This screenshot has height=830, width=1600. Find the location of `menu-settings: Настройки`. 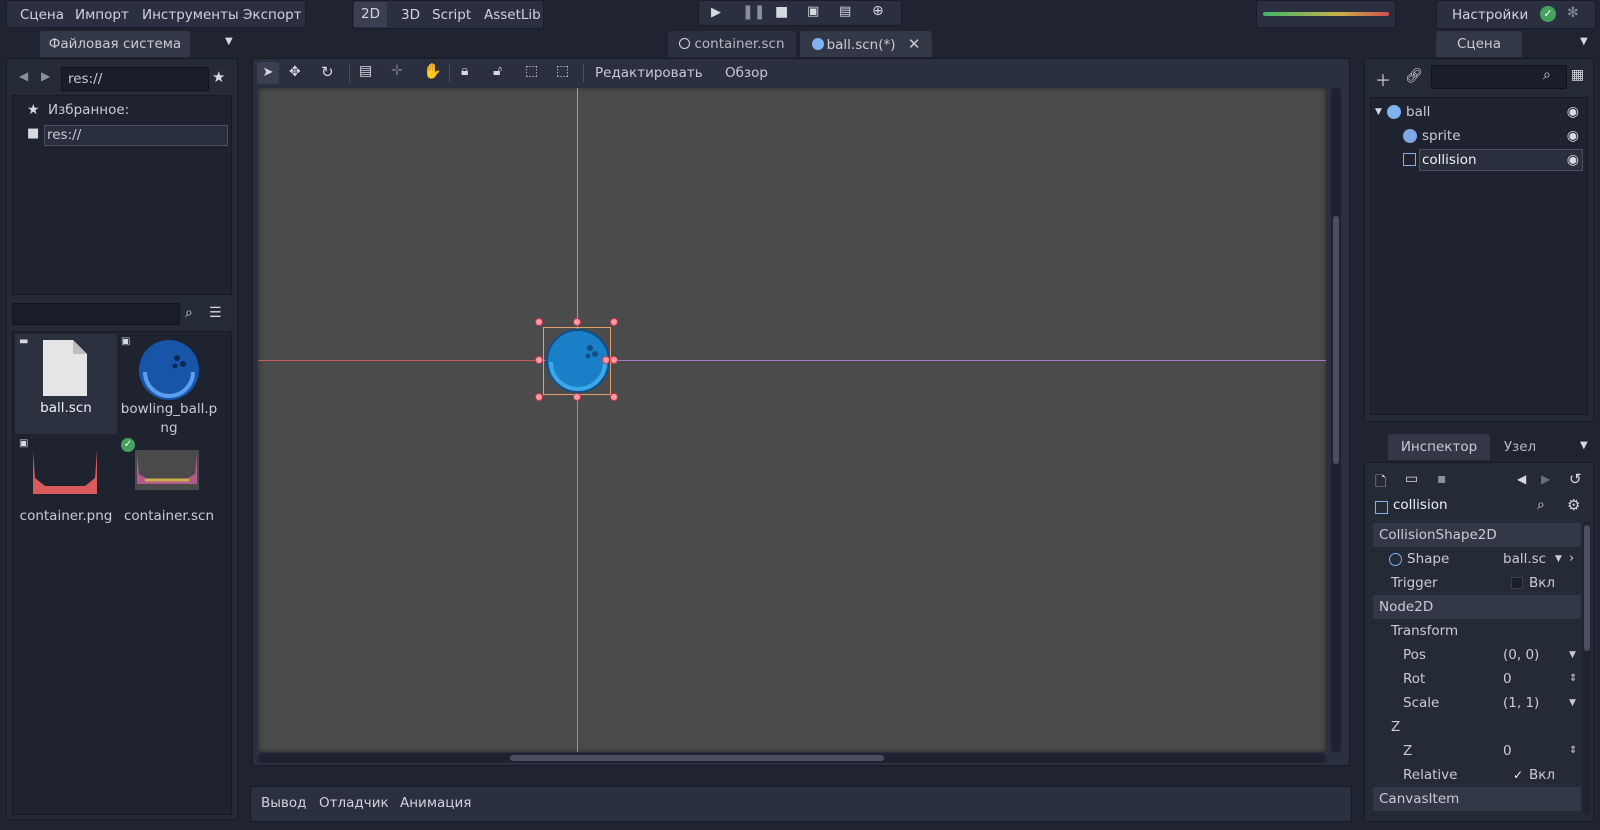

menu-settings: Настройки is located at coordinates (1490, 15).